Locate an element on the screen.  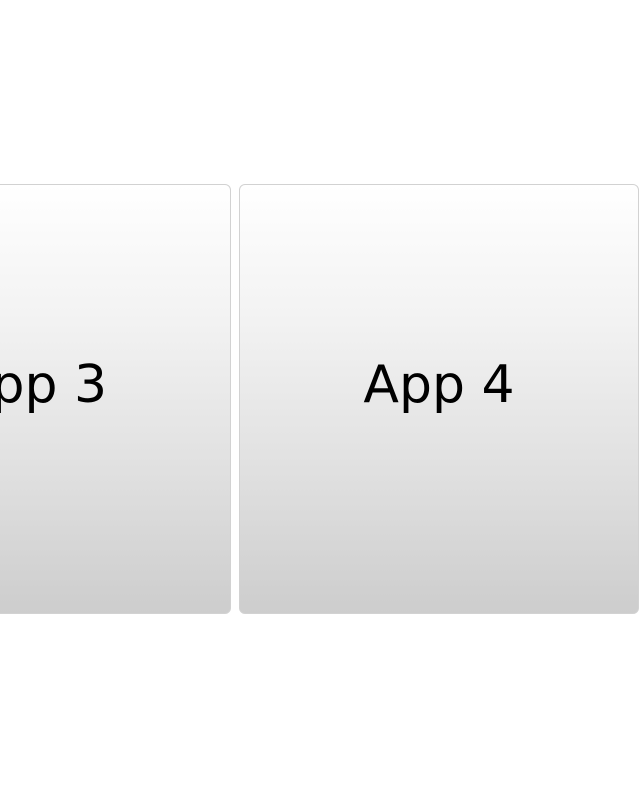
app-card-label: App 4 is located at coordinates (439, 385).